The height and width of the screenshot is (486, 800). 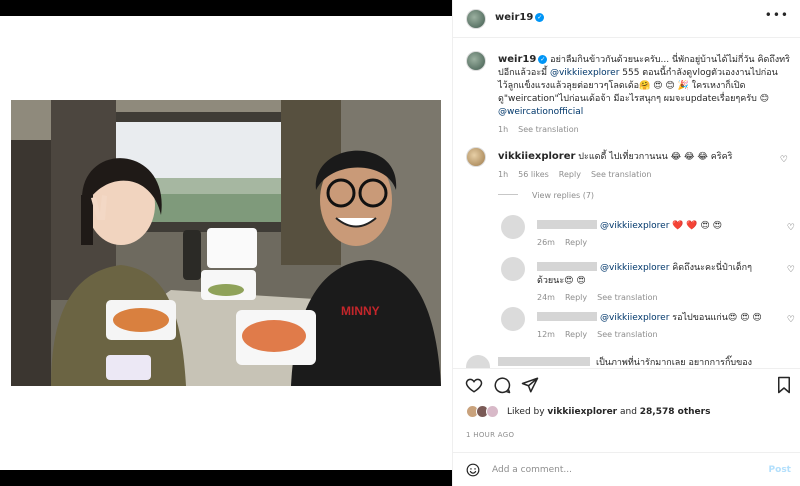 What do you see at coordinates (226, 8) in the screenshot?
I see `media-top-bar` at bounding box center [226, 8].